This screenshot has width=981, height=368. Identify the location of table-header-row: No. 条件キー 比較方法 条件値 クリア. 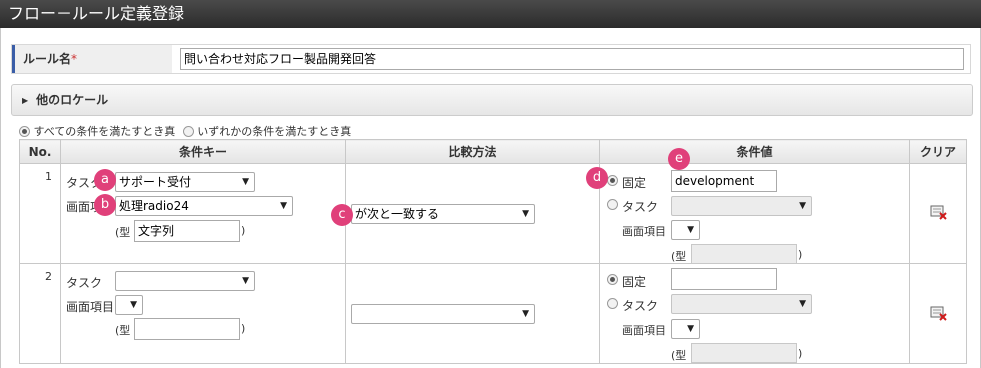
(493, 151).